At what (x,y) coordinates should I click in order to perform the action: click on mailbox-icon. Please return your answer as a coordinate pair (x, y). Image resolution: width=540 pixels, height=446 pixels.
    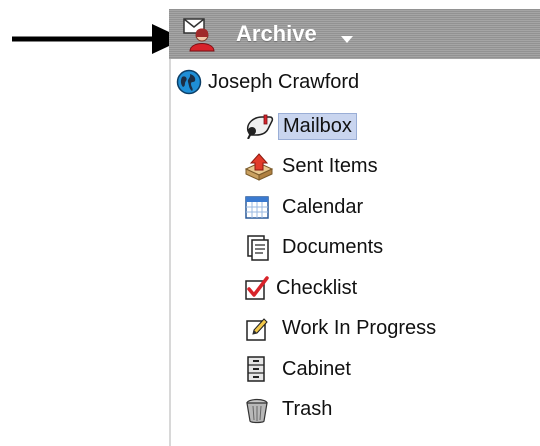
    Looking at the image, I should click on (261, 126).